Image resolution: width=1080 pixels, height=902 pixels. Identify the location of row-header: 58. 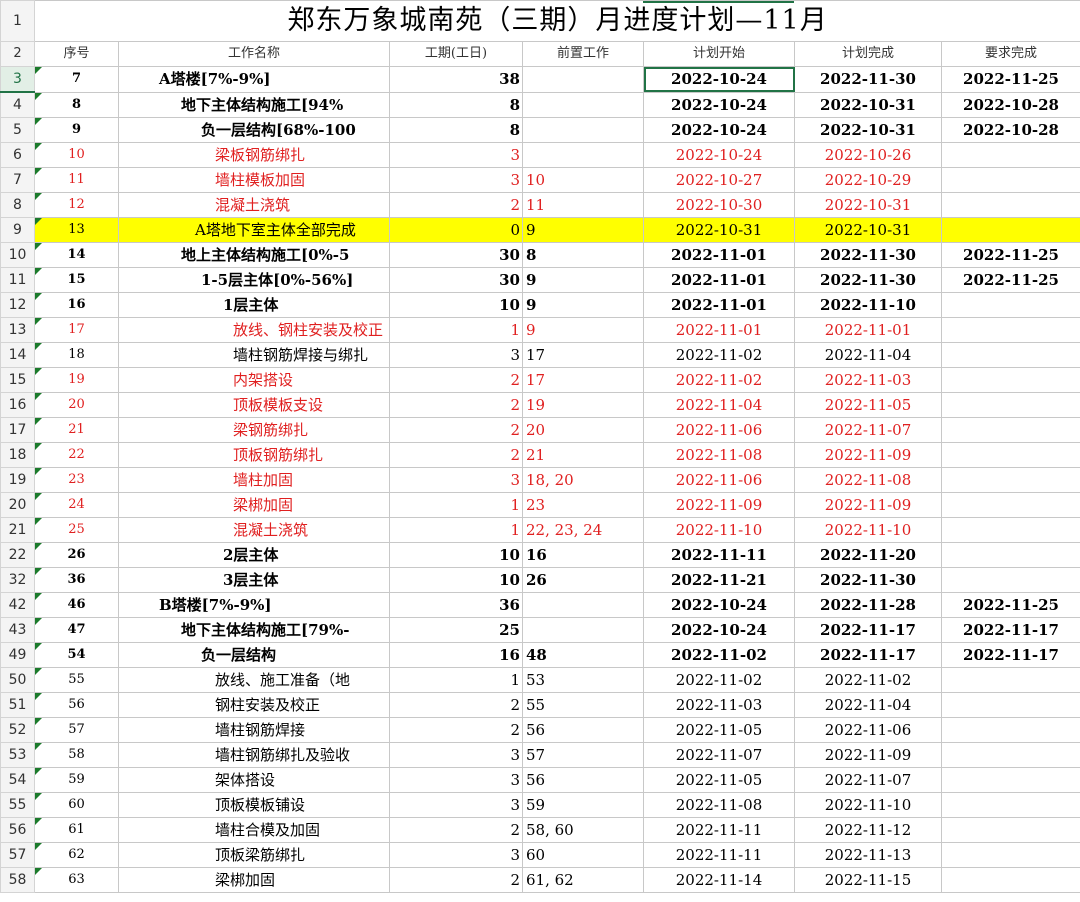
(17, 880).